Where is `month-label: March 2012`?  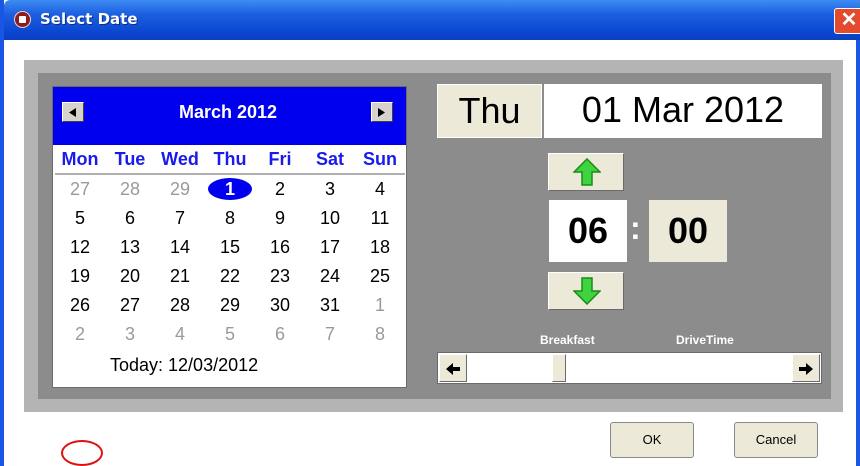 month-label: March 2012 is located at coordinates (228, 112).